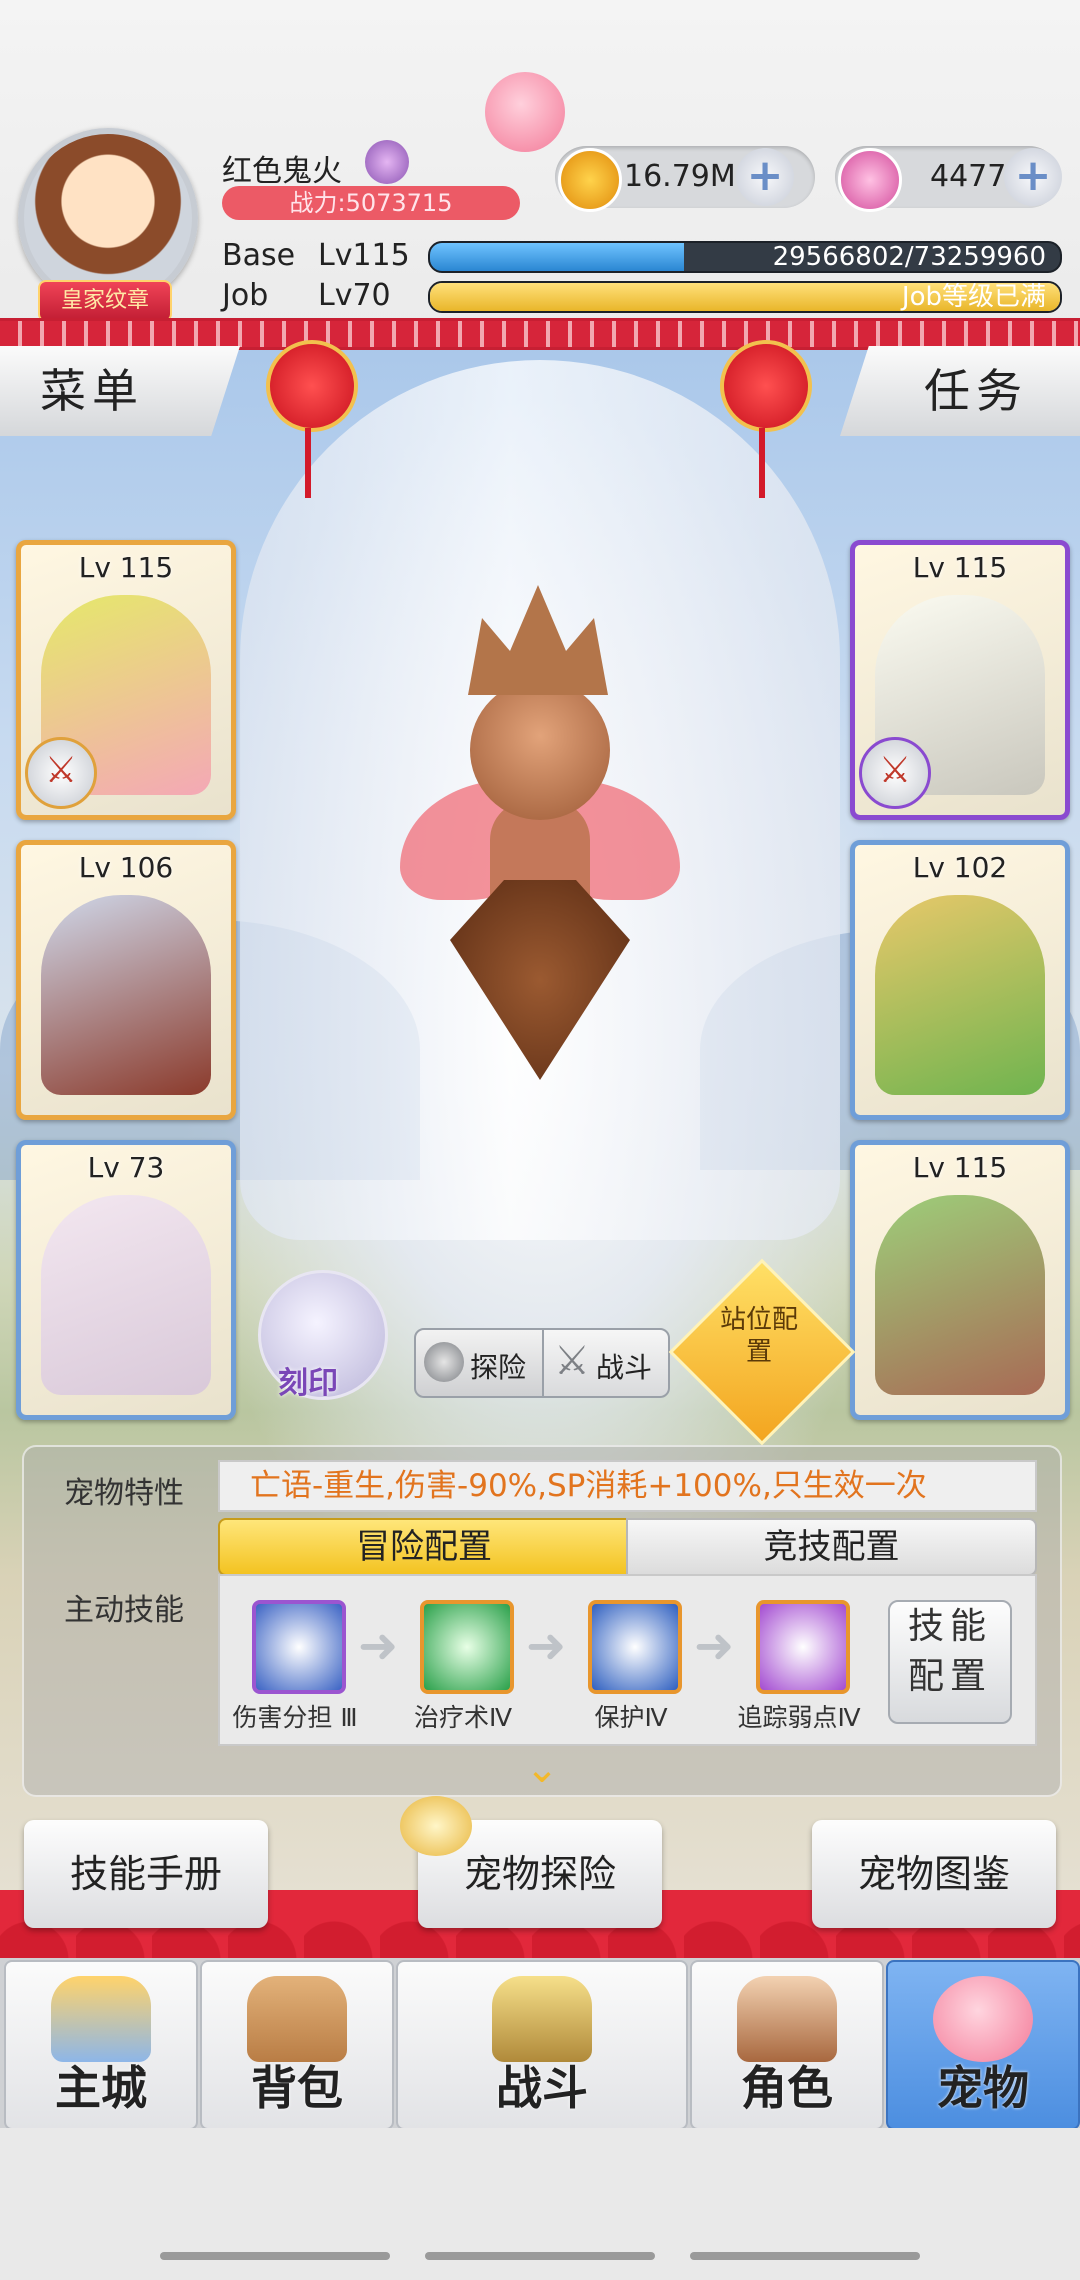 The image size is (1080, 2280). I want to click on zeny-coin-icon, so click(590, 180).